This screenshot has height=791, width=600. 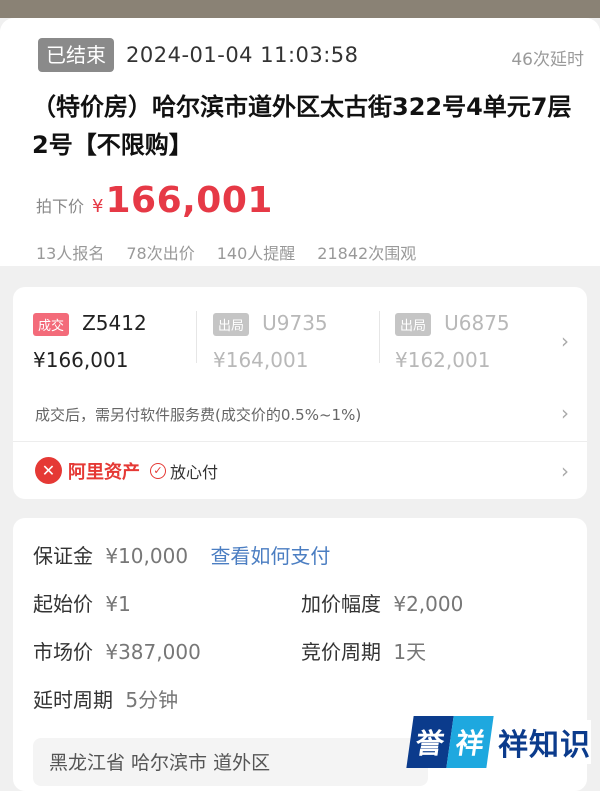 I want to click on bid-cycle-row: 竞价周期 1天, so click(x=363, y=650).